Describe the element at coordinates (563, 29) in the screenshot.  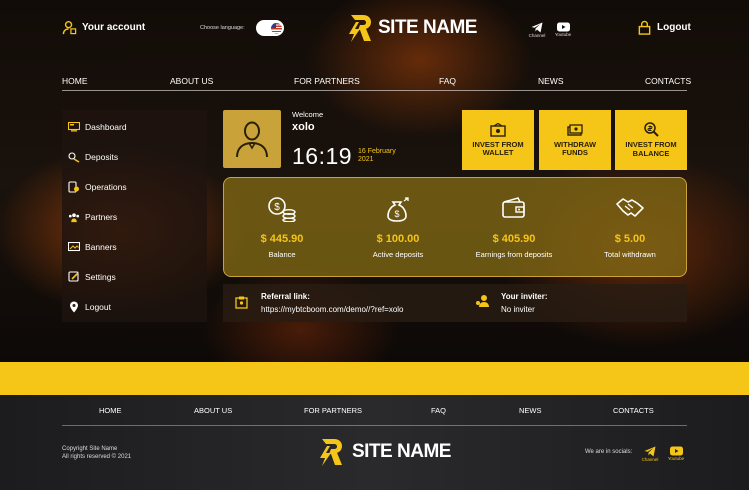
I see `header-youtube-link: Youtube` at that location.